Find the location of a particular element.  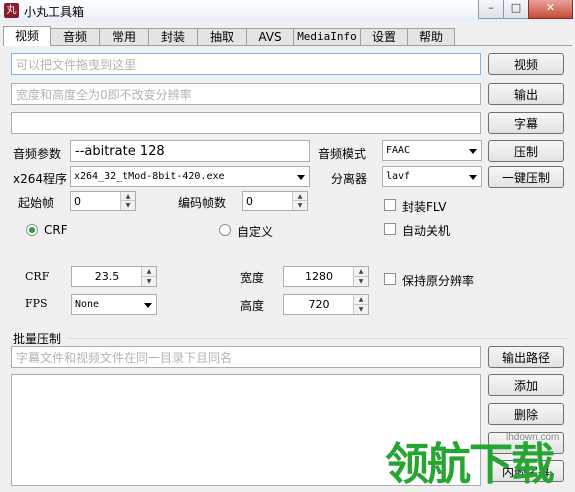

tab-mediainfo: MediaInfo is located at coordinates (327, 36).